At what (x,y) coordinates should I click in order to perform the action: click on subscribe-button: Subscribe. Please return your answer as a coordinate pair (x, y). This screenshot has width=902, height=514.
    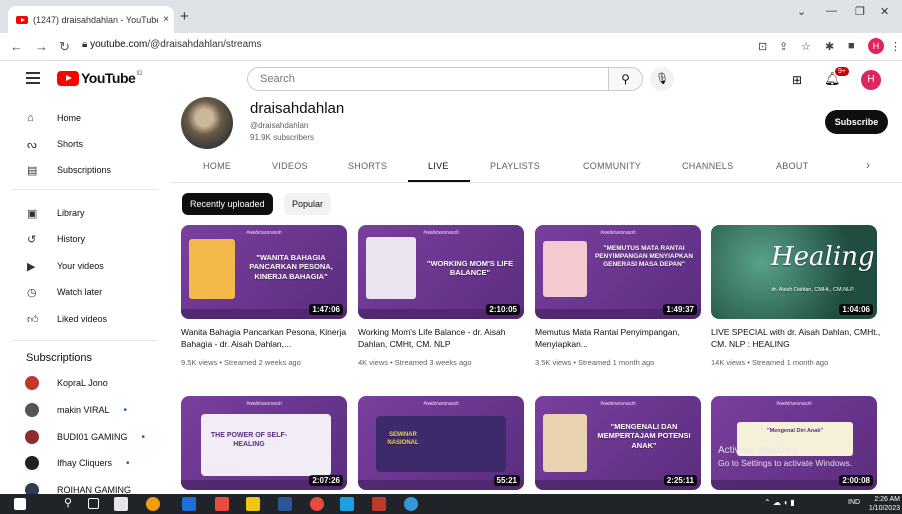
    Looking at the image, I should click on (856, 122).